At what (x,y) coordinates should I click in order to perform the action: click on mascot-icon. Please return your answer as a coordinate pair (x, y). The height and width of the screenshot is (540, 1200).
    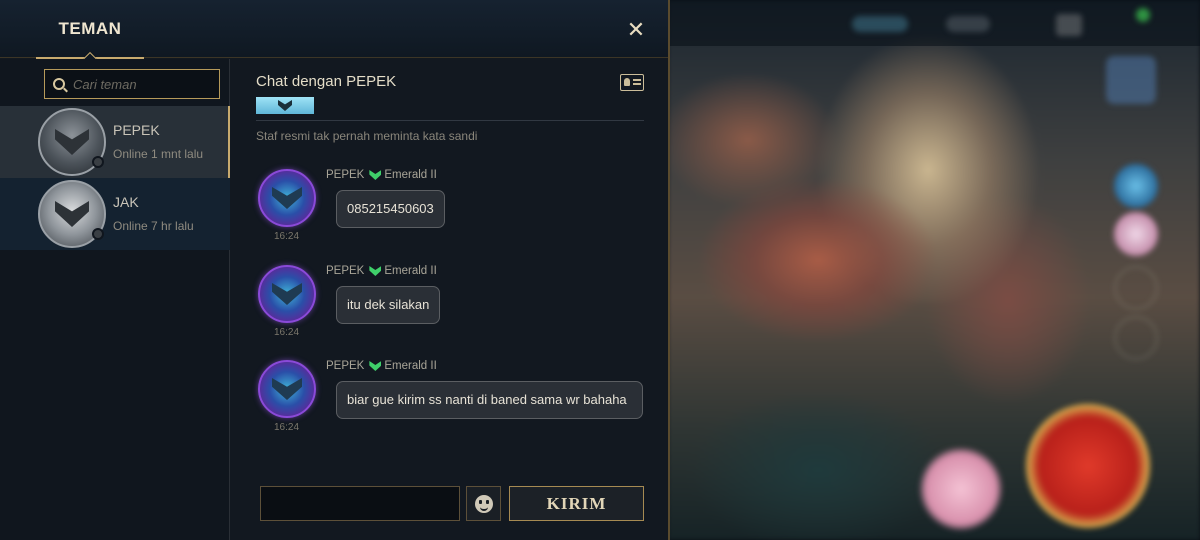
    Looking at the image, I should click on (961, 489).